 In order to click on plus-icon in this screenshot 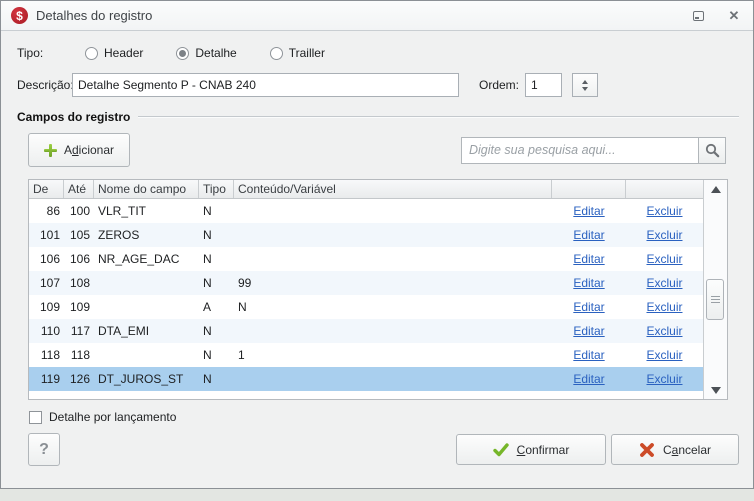, I will do `click(50, 150)`.